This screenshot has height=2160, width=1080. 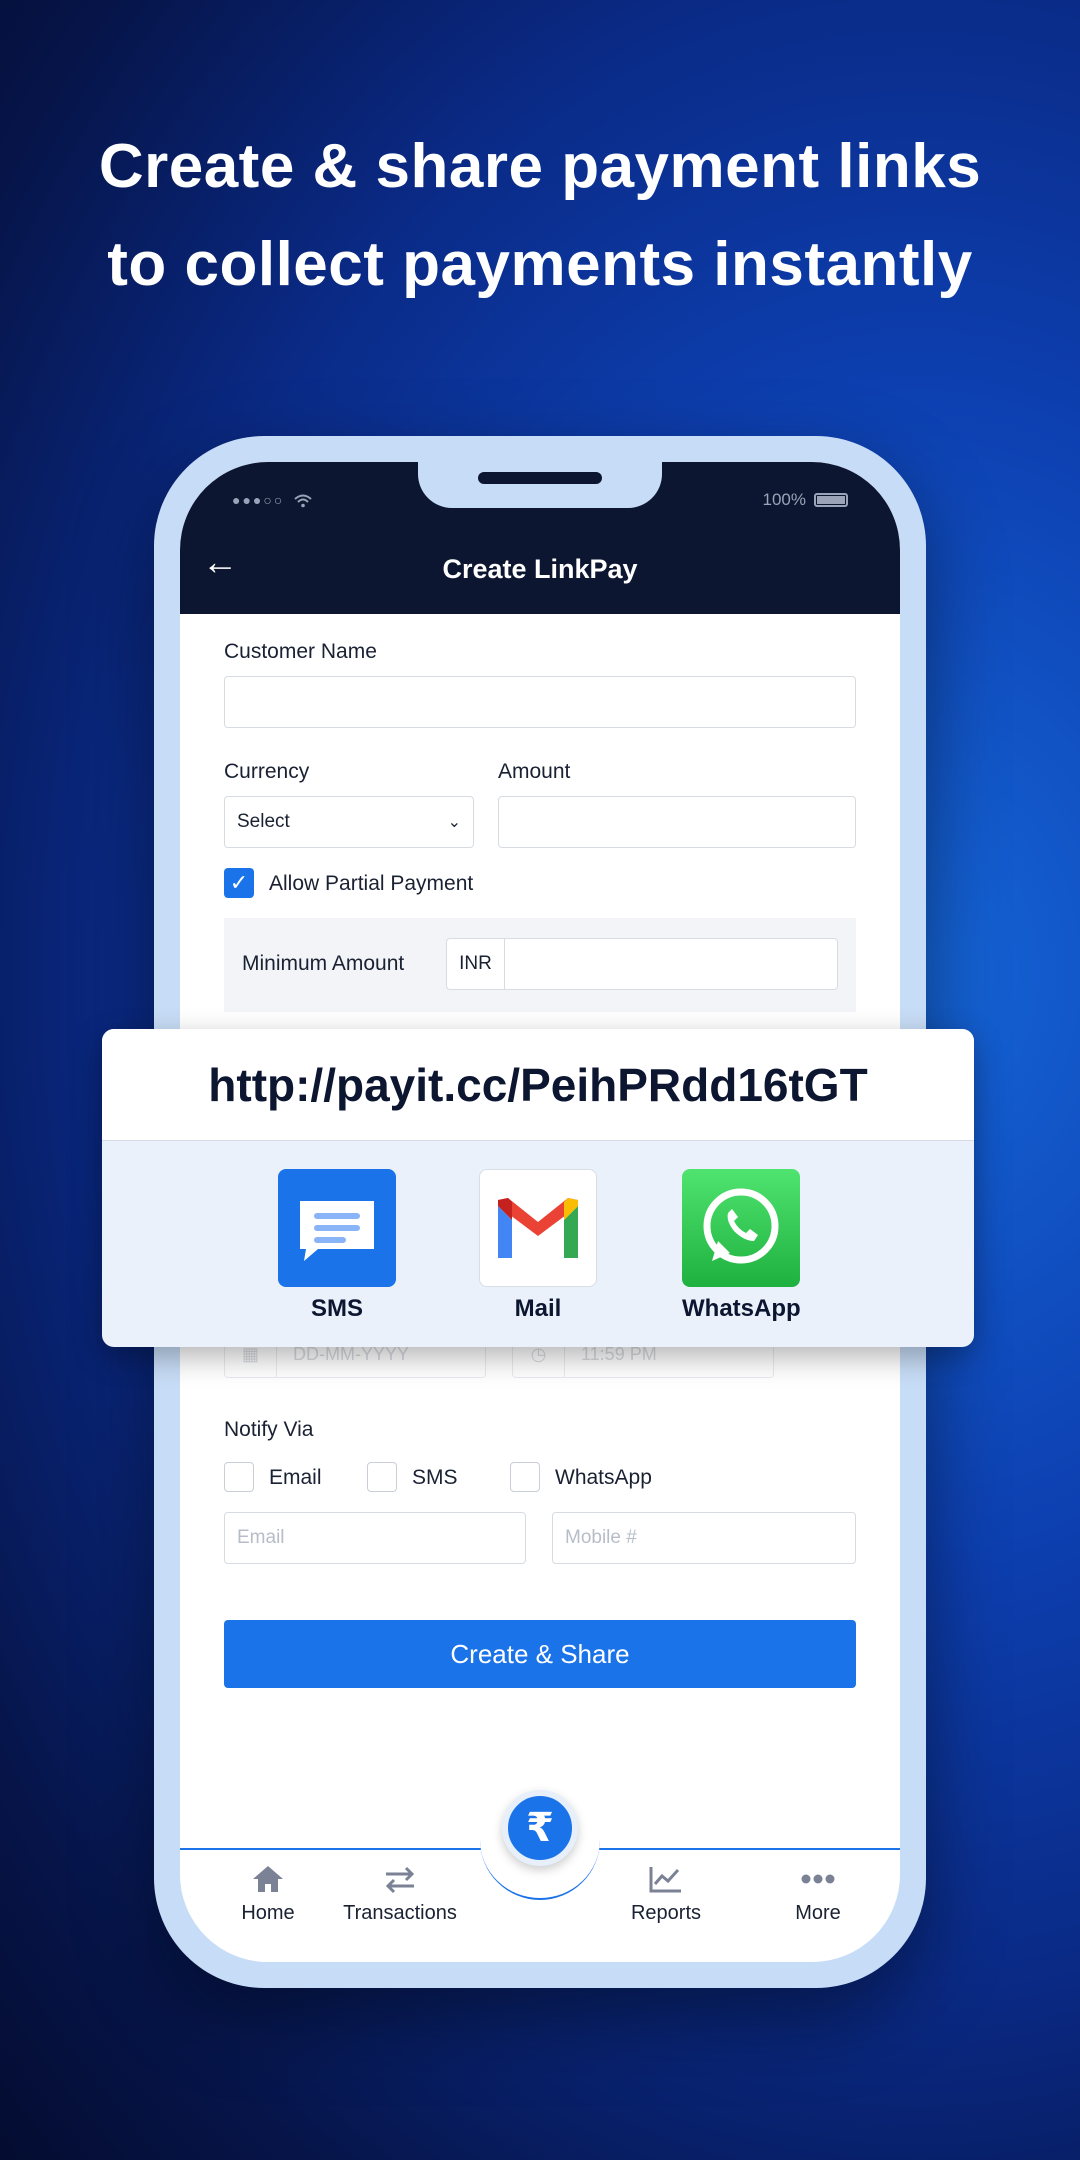 I want to click on notify-email-label: Email, so click(x=295, y=1477).